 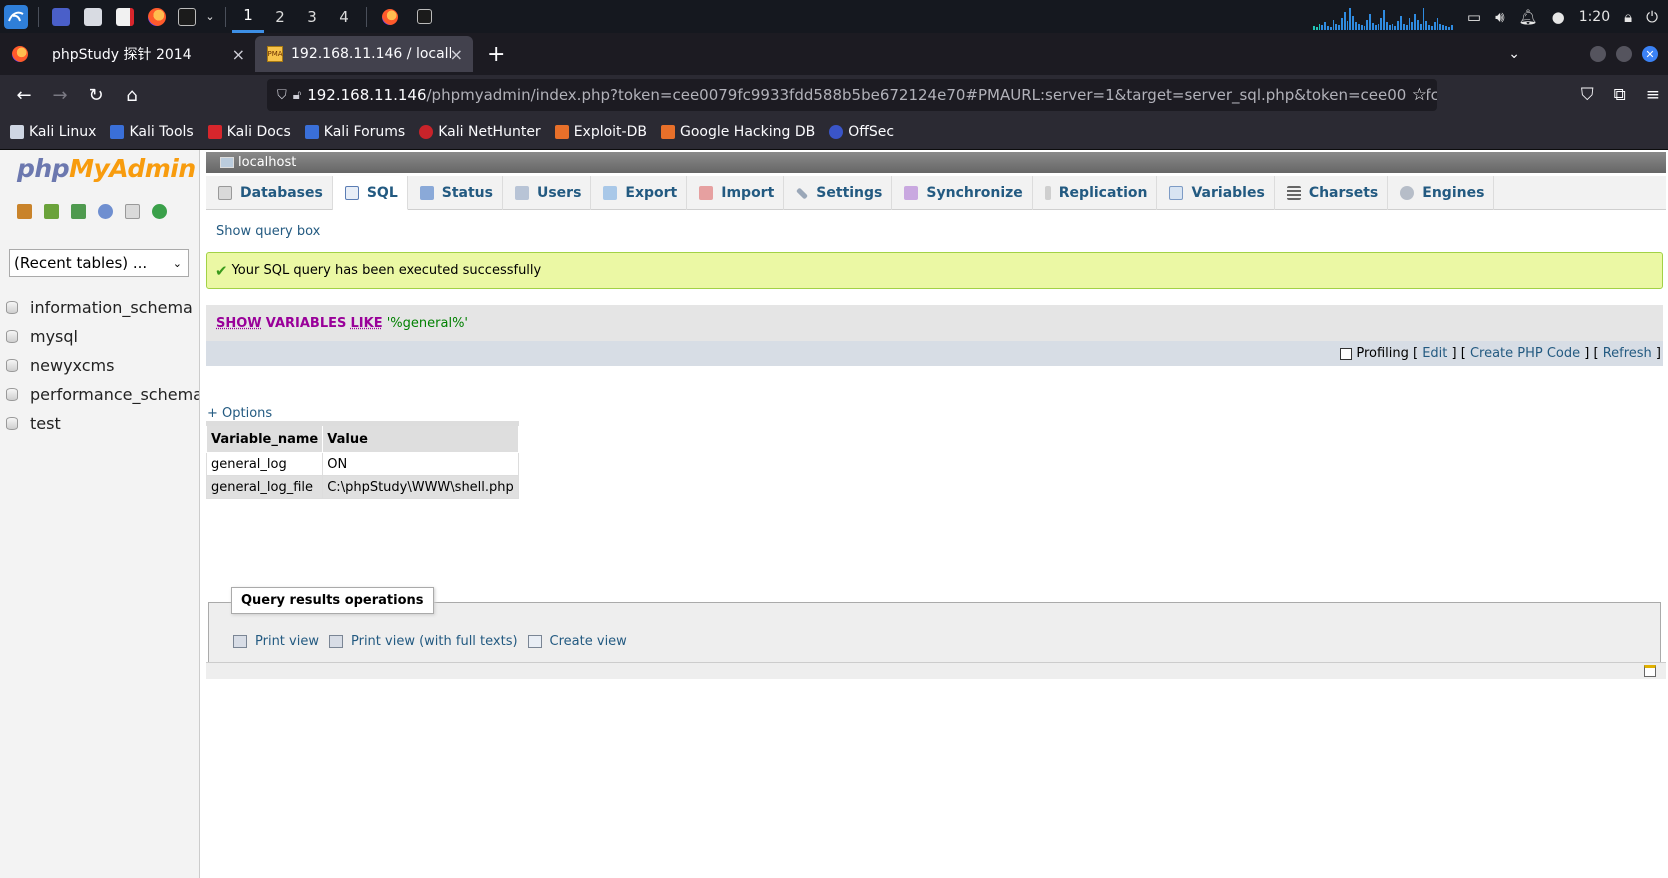 What do you see at coordinates (861, 132) in the screenshot?
I see `bookmark-offsec: OffSec` at bounding box center [861, 132].